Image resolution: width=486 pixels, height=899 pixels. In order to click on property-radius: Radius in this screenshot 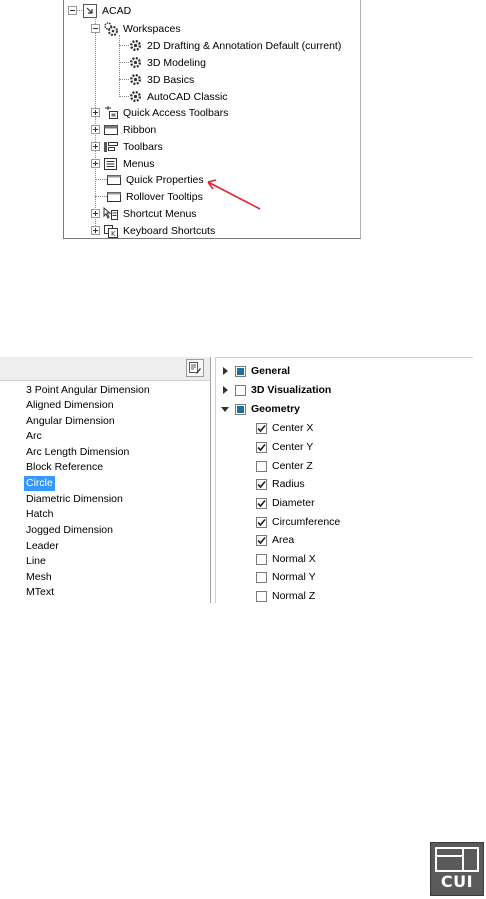, I will do `click(280, 484)`.